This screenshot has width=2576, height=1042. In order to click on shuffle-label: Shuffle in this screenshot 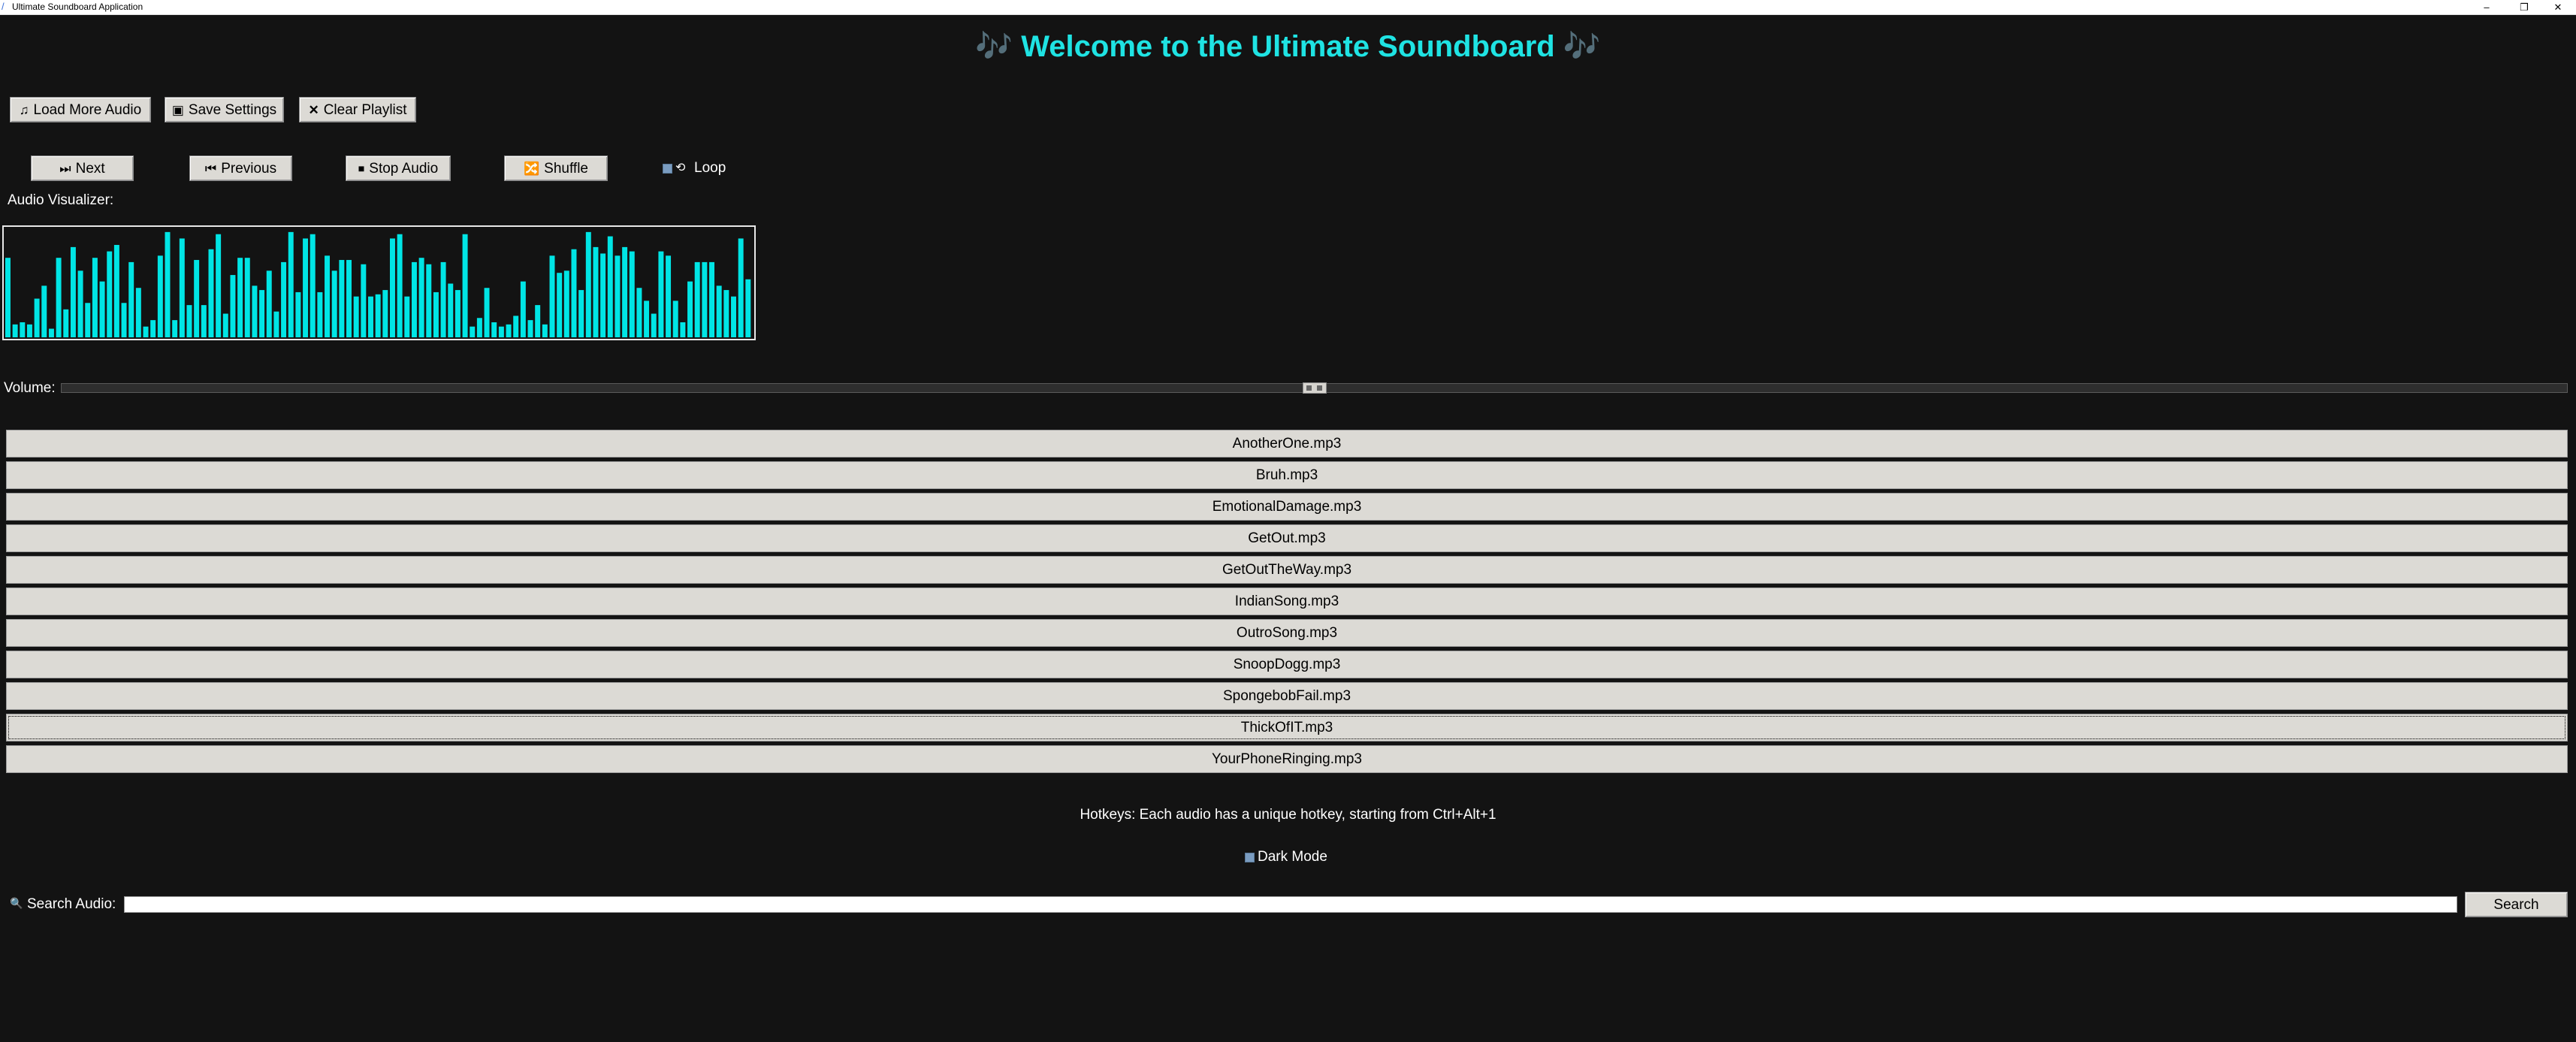, I will do `click(566, 169)`.